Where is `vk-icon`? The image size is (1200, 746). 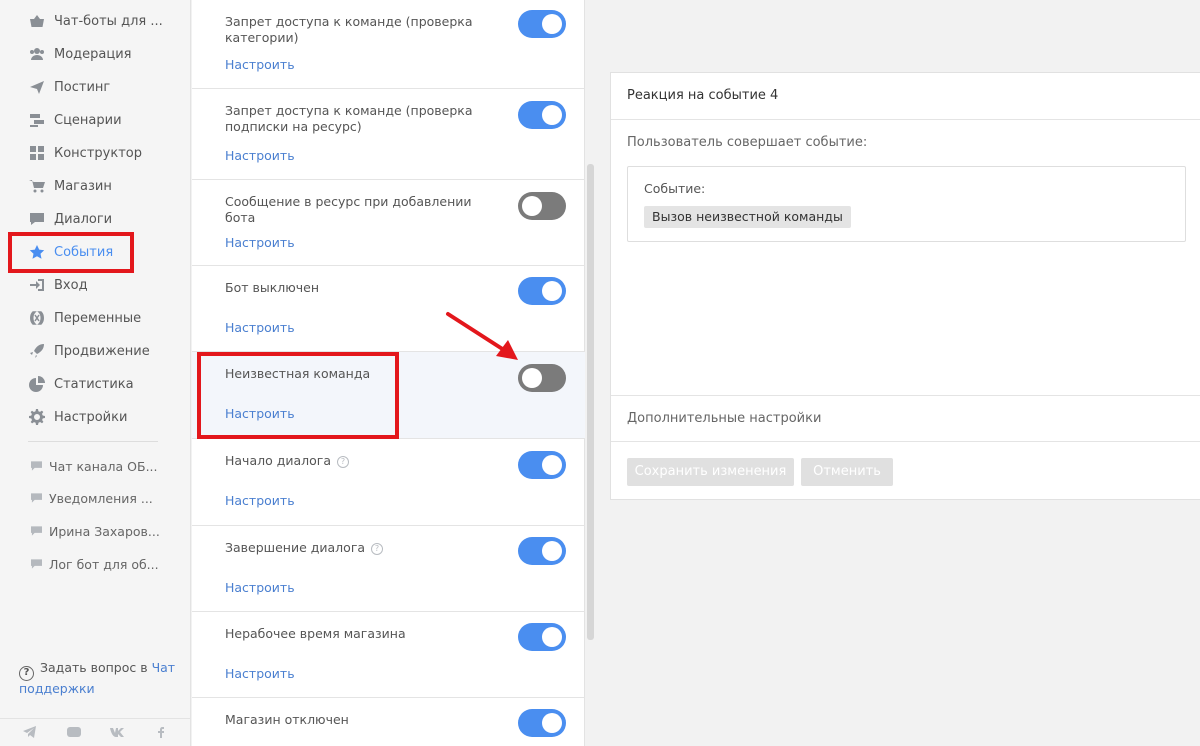
vk-icon is located at coordinates (117, 732).